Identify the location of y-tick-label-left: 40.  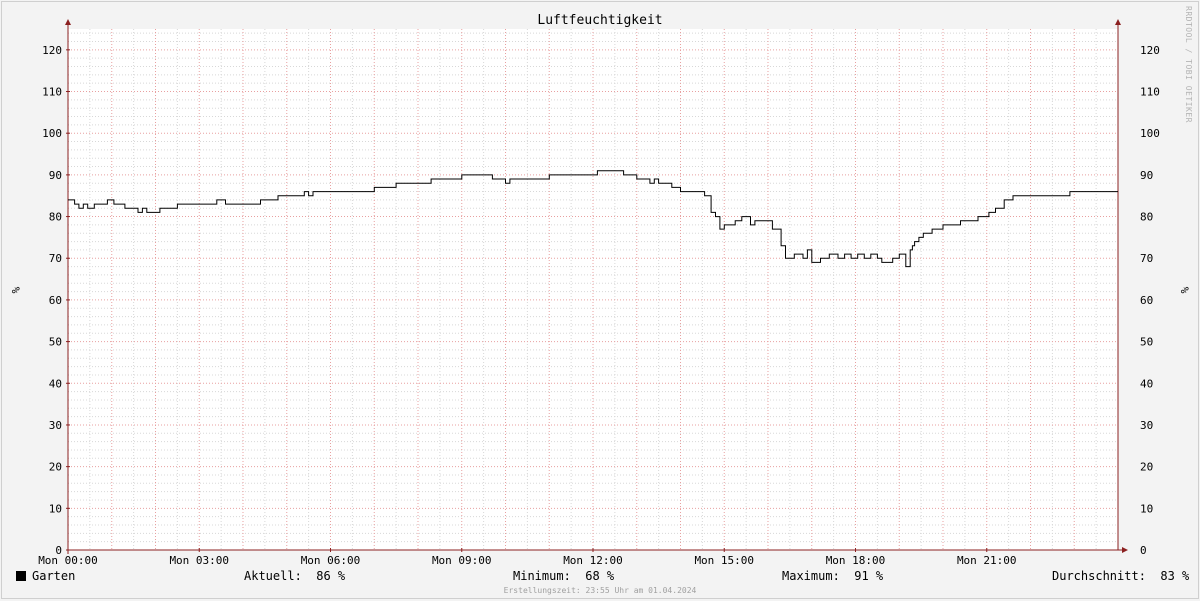
(55, 383).